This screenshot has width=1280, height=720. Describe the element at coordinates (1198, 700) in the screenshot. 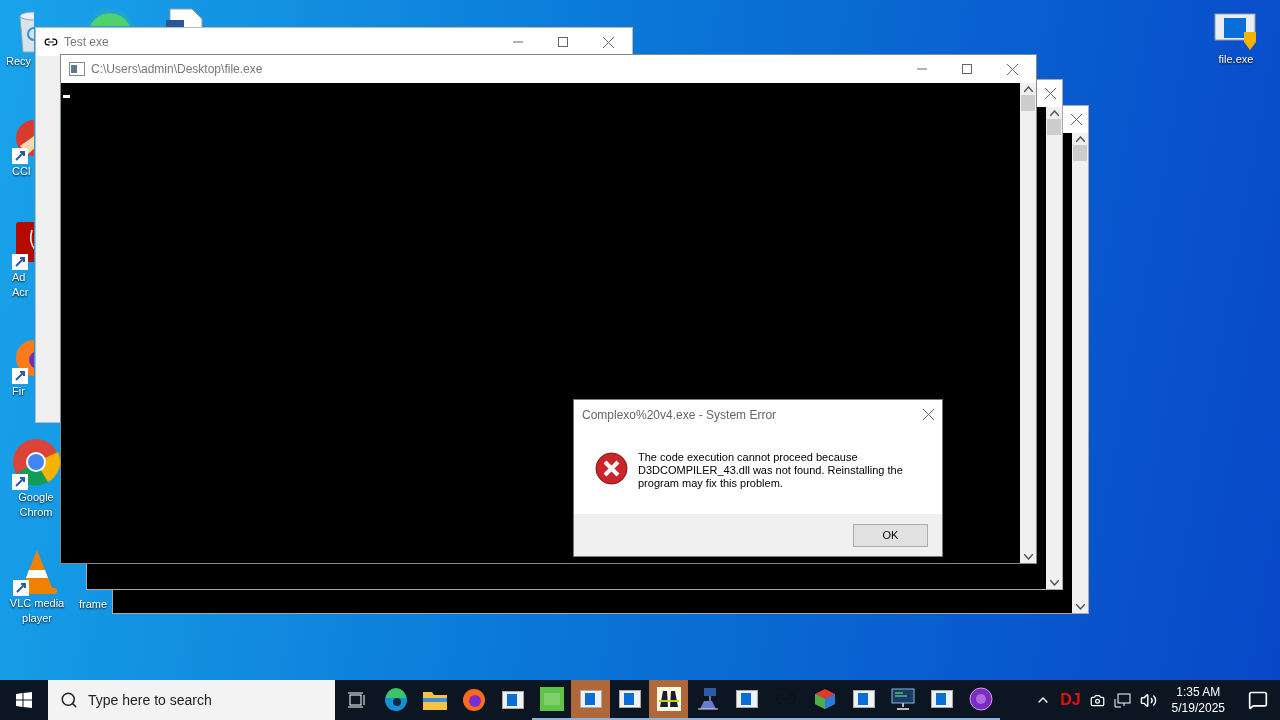

I see `clock: 1:35 AM 5/19/2025` at that location.